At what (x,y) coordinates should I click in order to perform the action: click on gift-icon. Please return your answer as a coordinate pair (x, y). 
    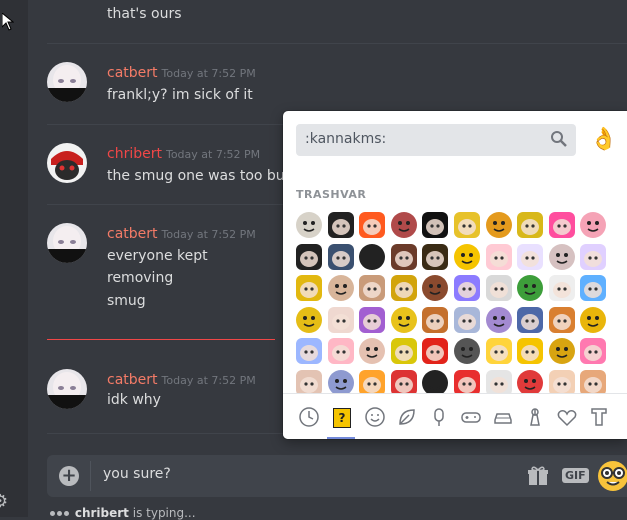
    Looking at the image, I should click on (538, 476).